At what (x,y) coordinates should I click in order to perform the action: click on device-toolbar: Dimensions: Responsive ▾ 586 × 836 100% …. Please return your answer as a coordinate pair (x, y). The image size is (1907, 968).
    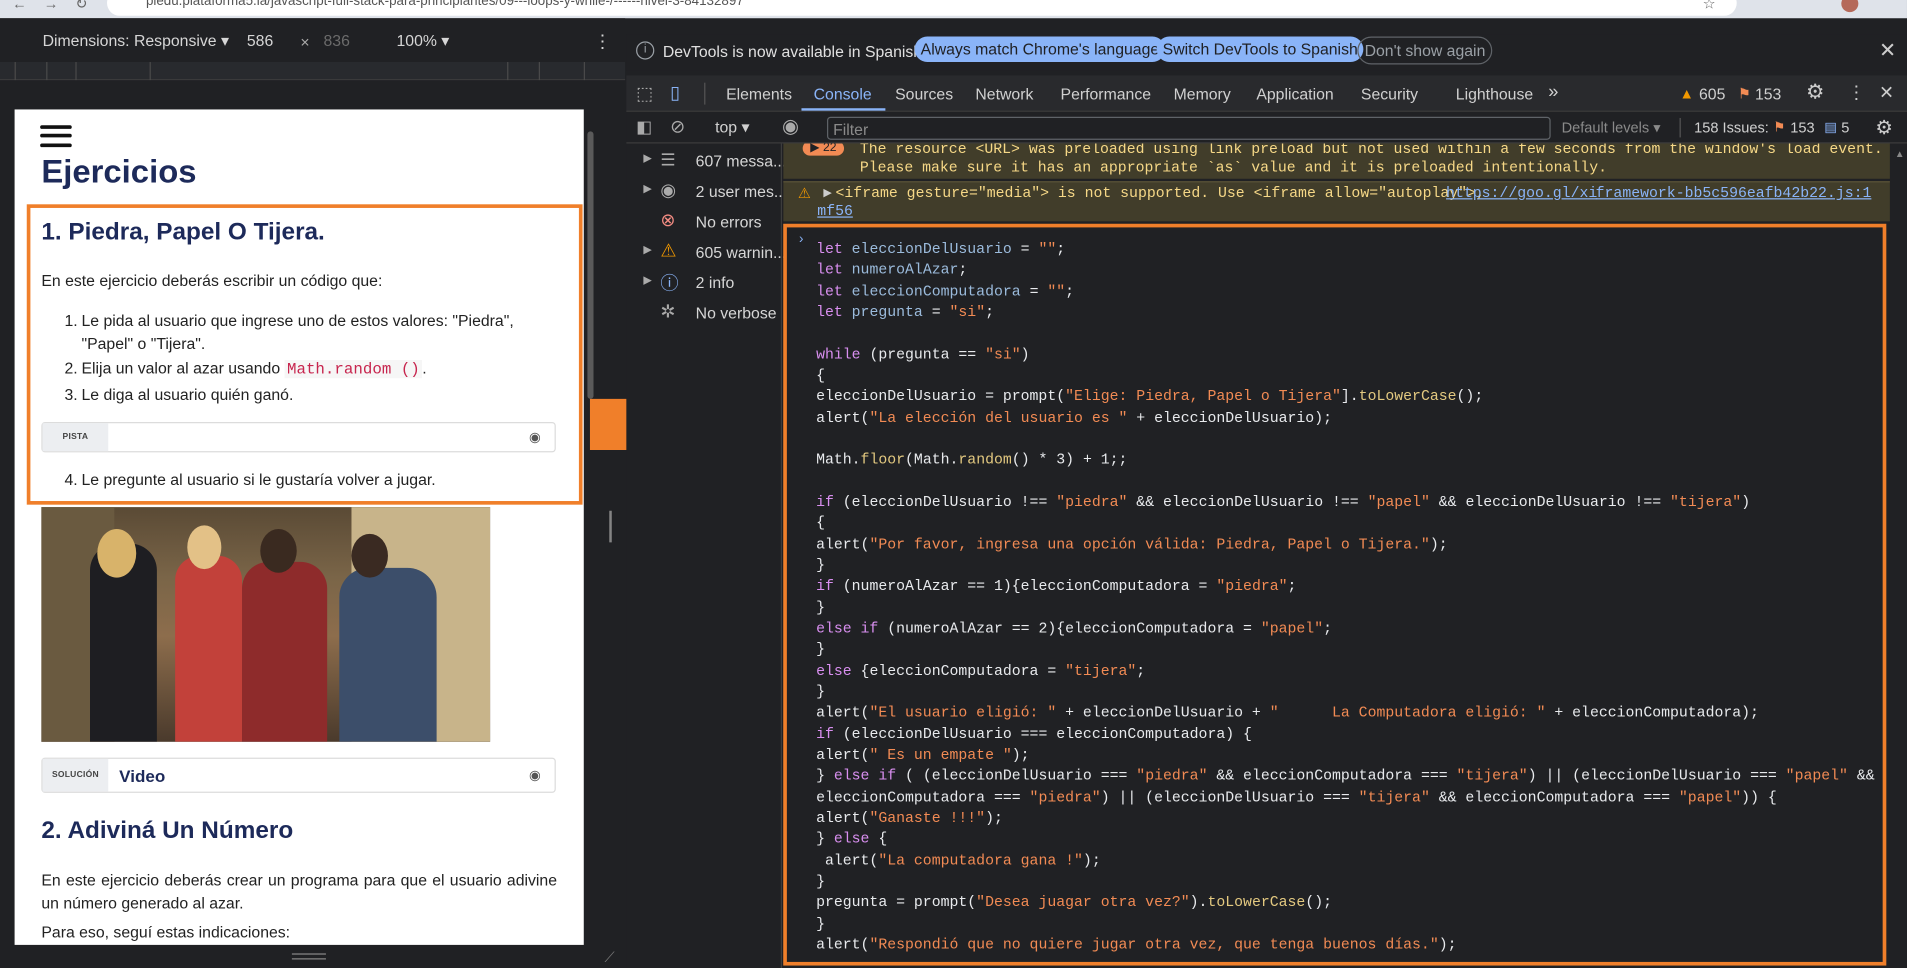
    Looking at the image, I should click on (313, 40).